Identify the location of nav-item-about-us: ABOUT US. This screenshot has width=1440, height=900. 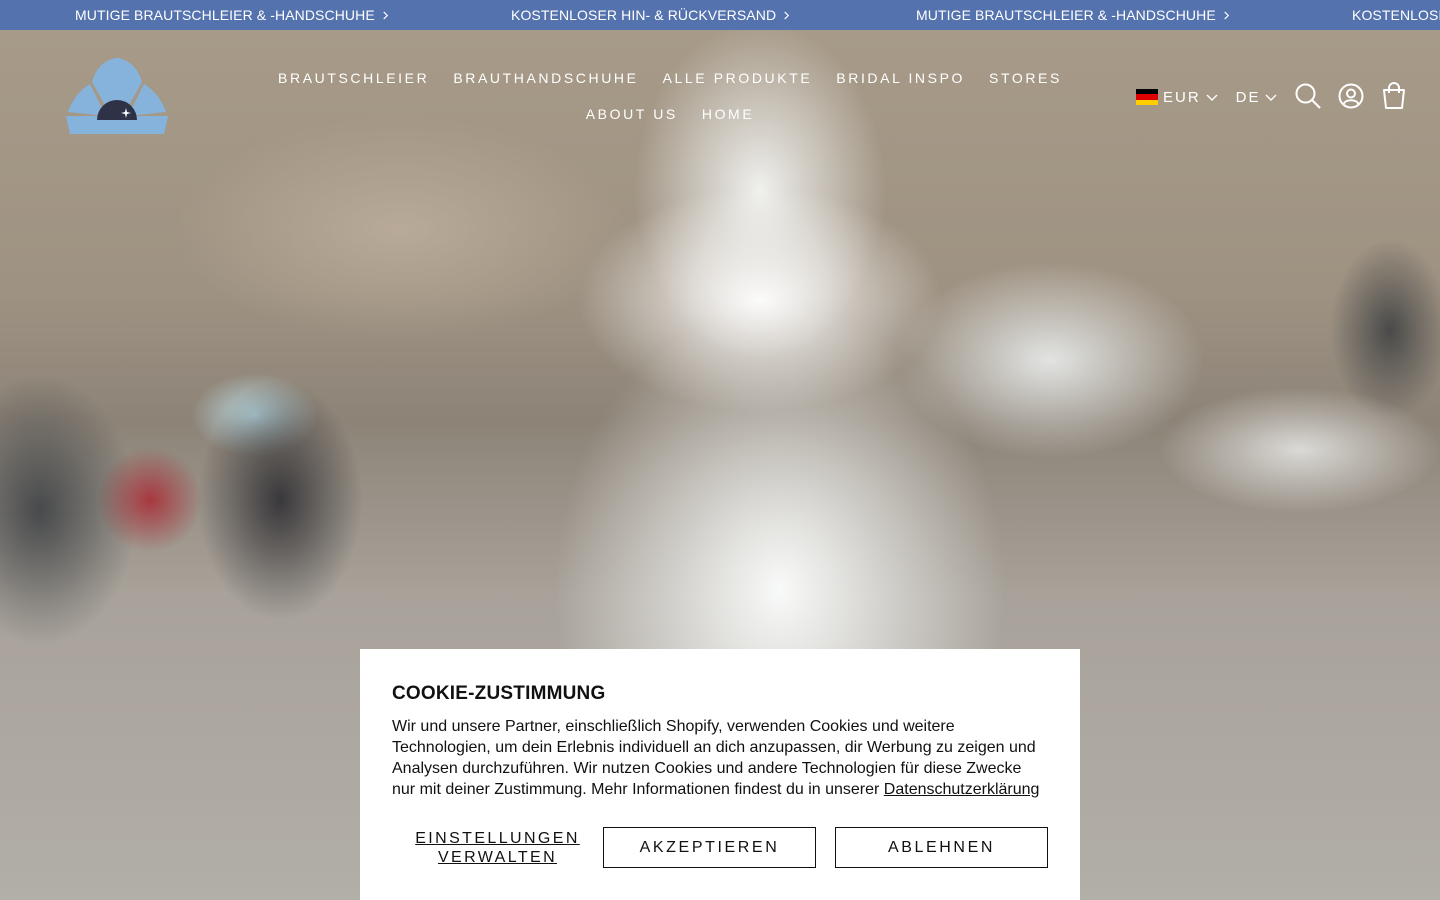
(632, 114).